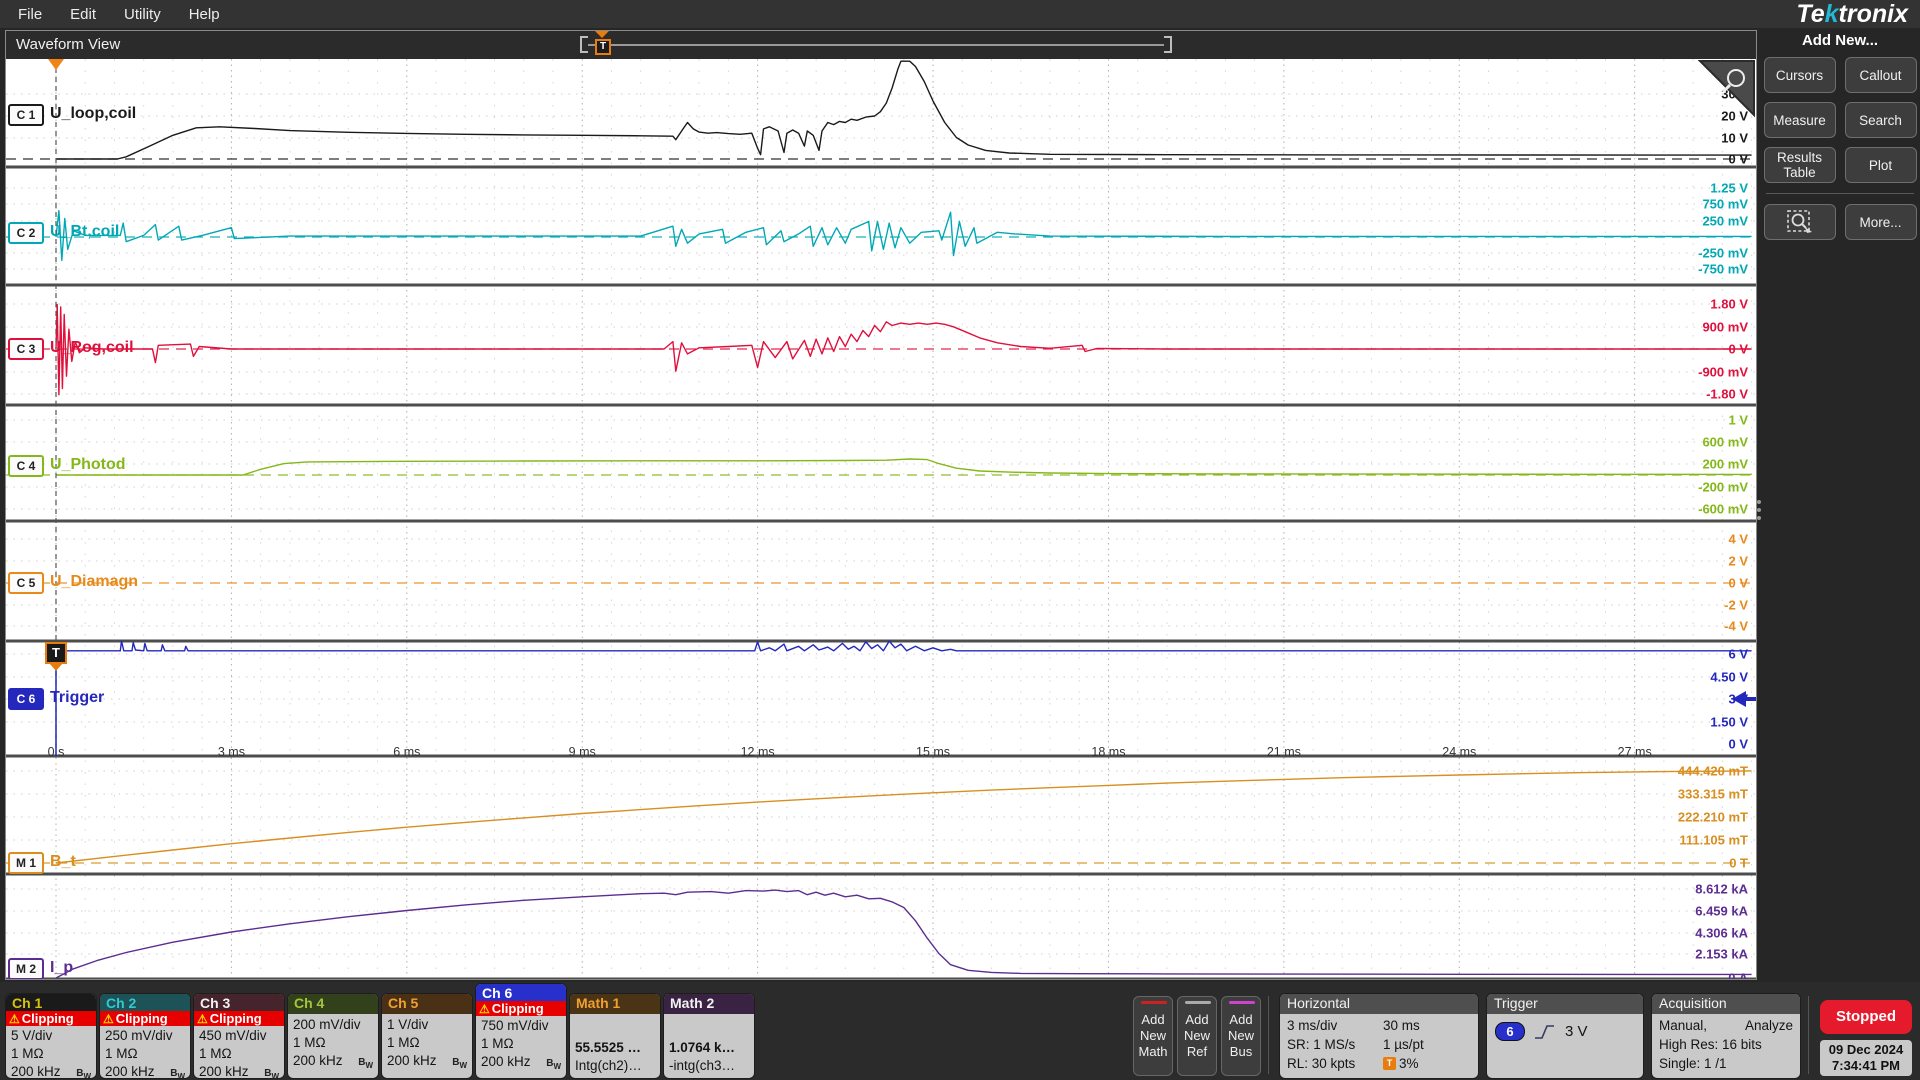  What do you see at coordinates (876, 45) in the screenshot?
I see `record-scrollbar` at bounding box center [876, 45].